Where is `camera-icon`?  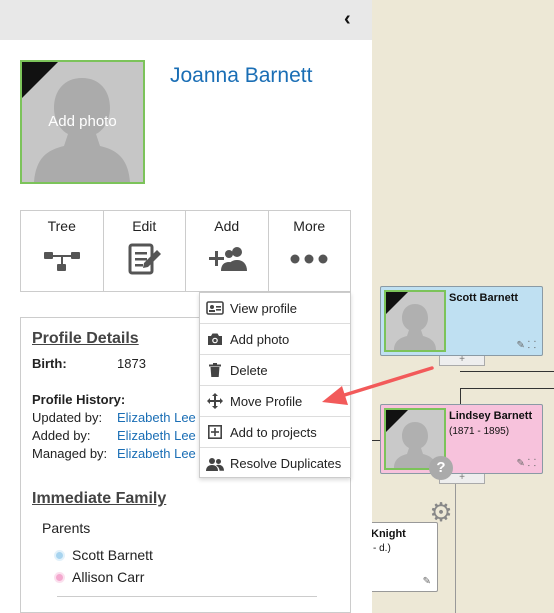
camera-icon is located at coordinates (215, 339).